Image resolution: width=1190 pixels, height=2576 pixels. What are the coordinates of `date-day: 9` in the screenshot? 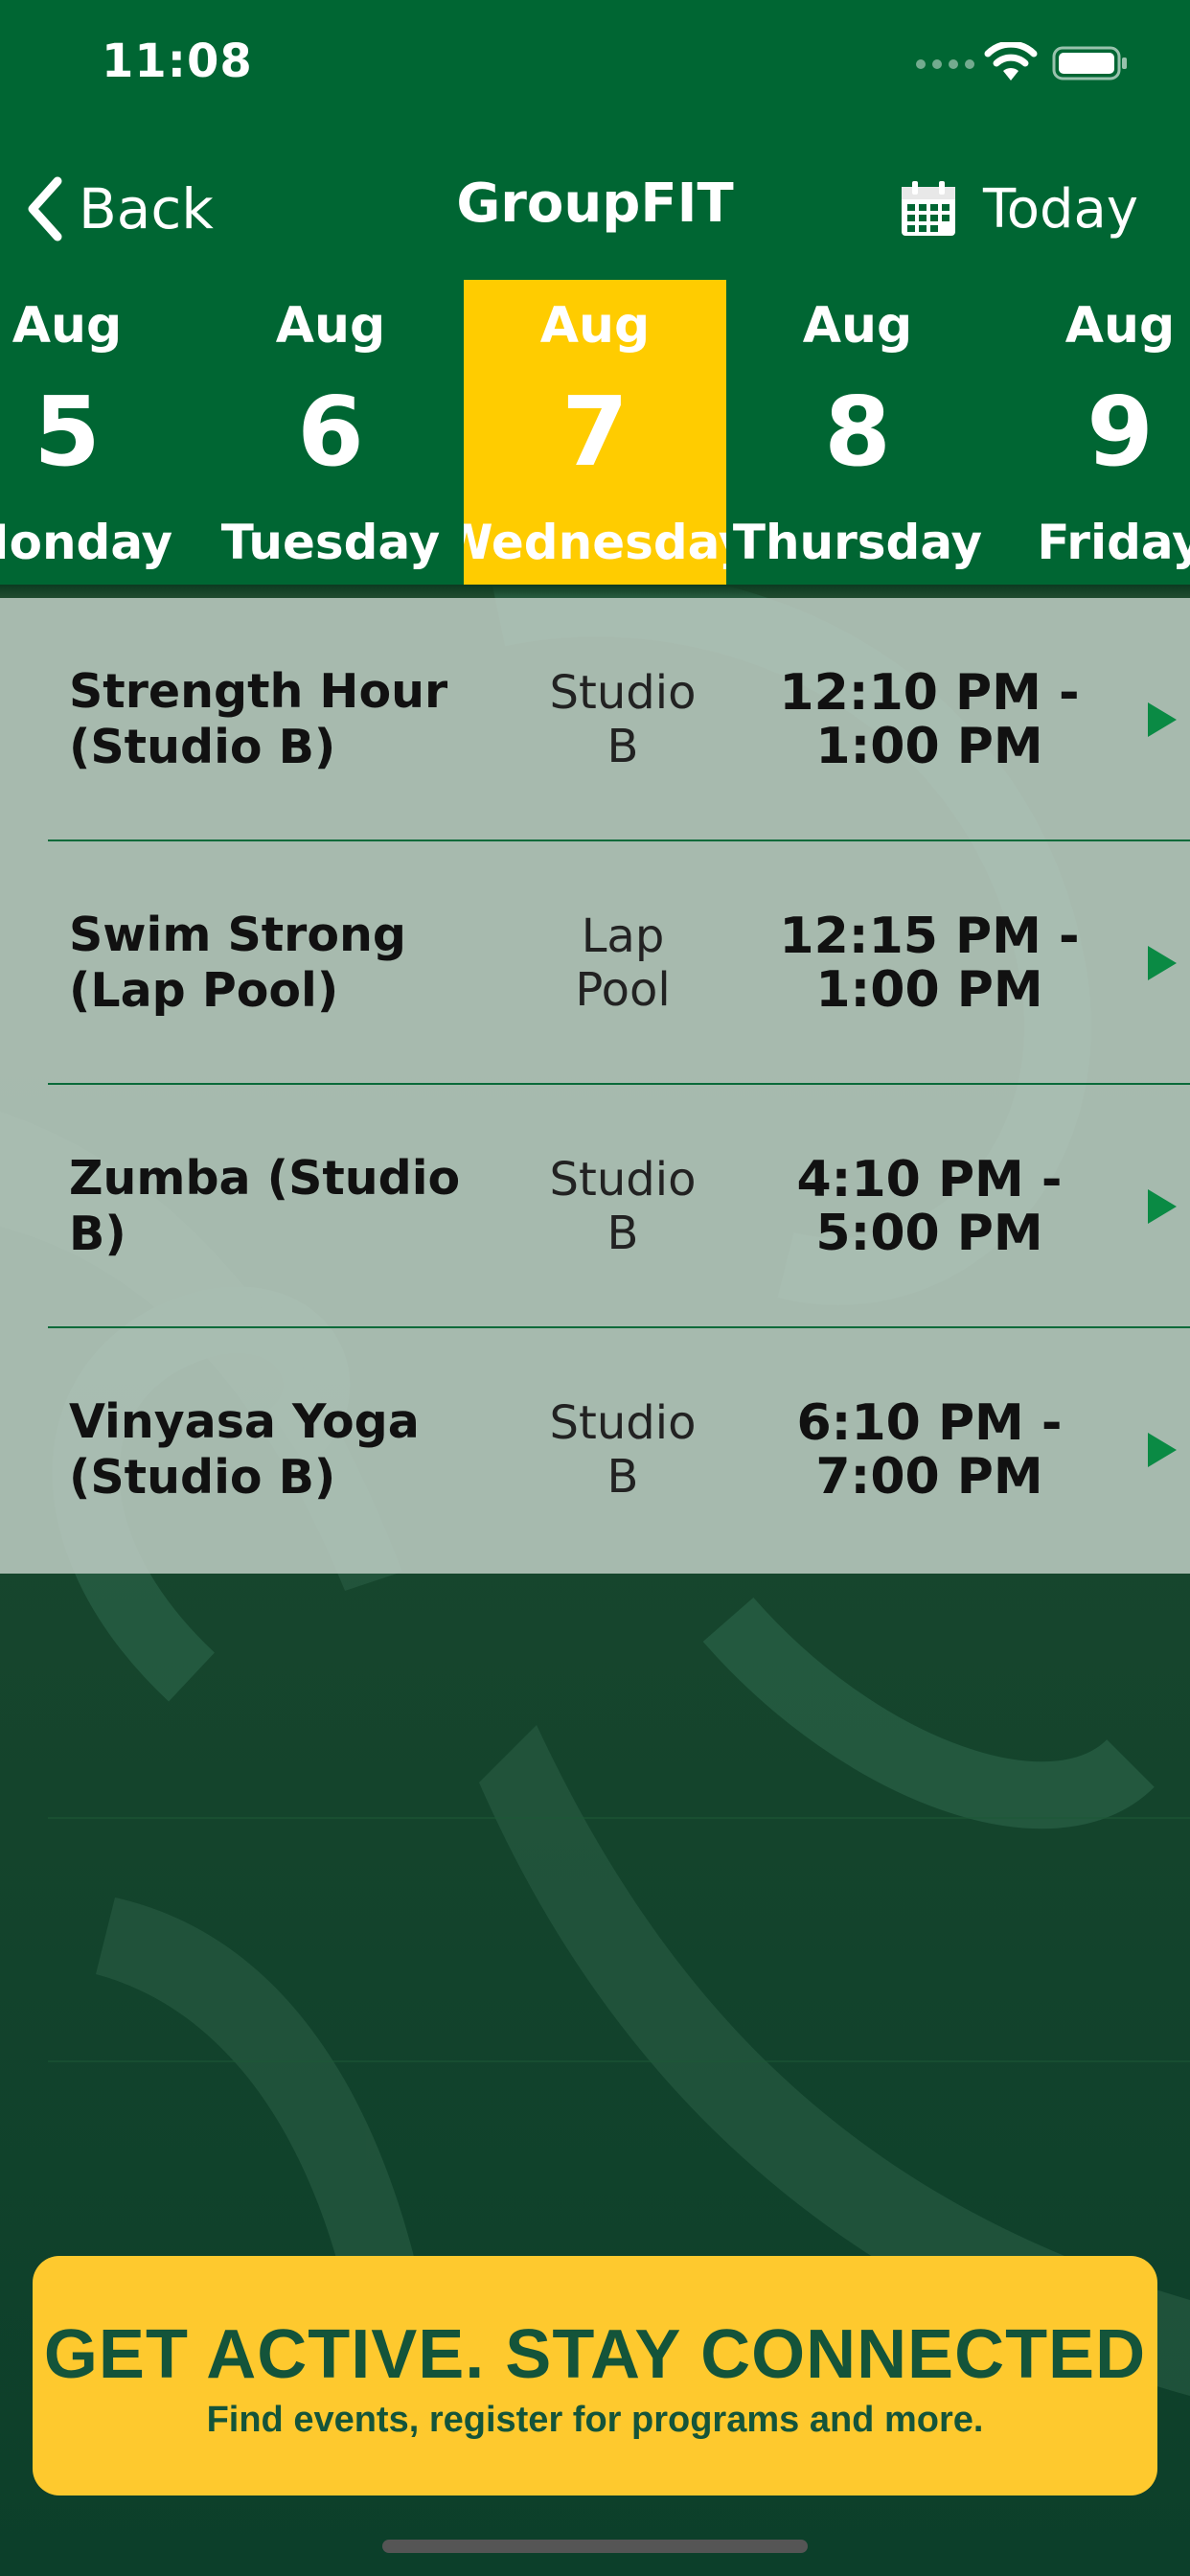 It's located at (1121, 432).